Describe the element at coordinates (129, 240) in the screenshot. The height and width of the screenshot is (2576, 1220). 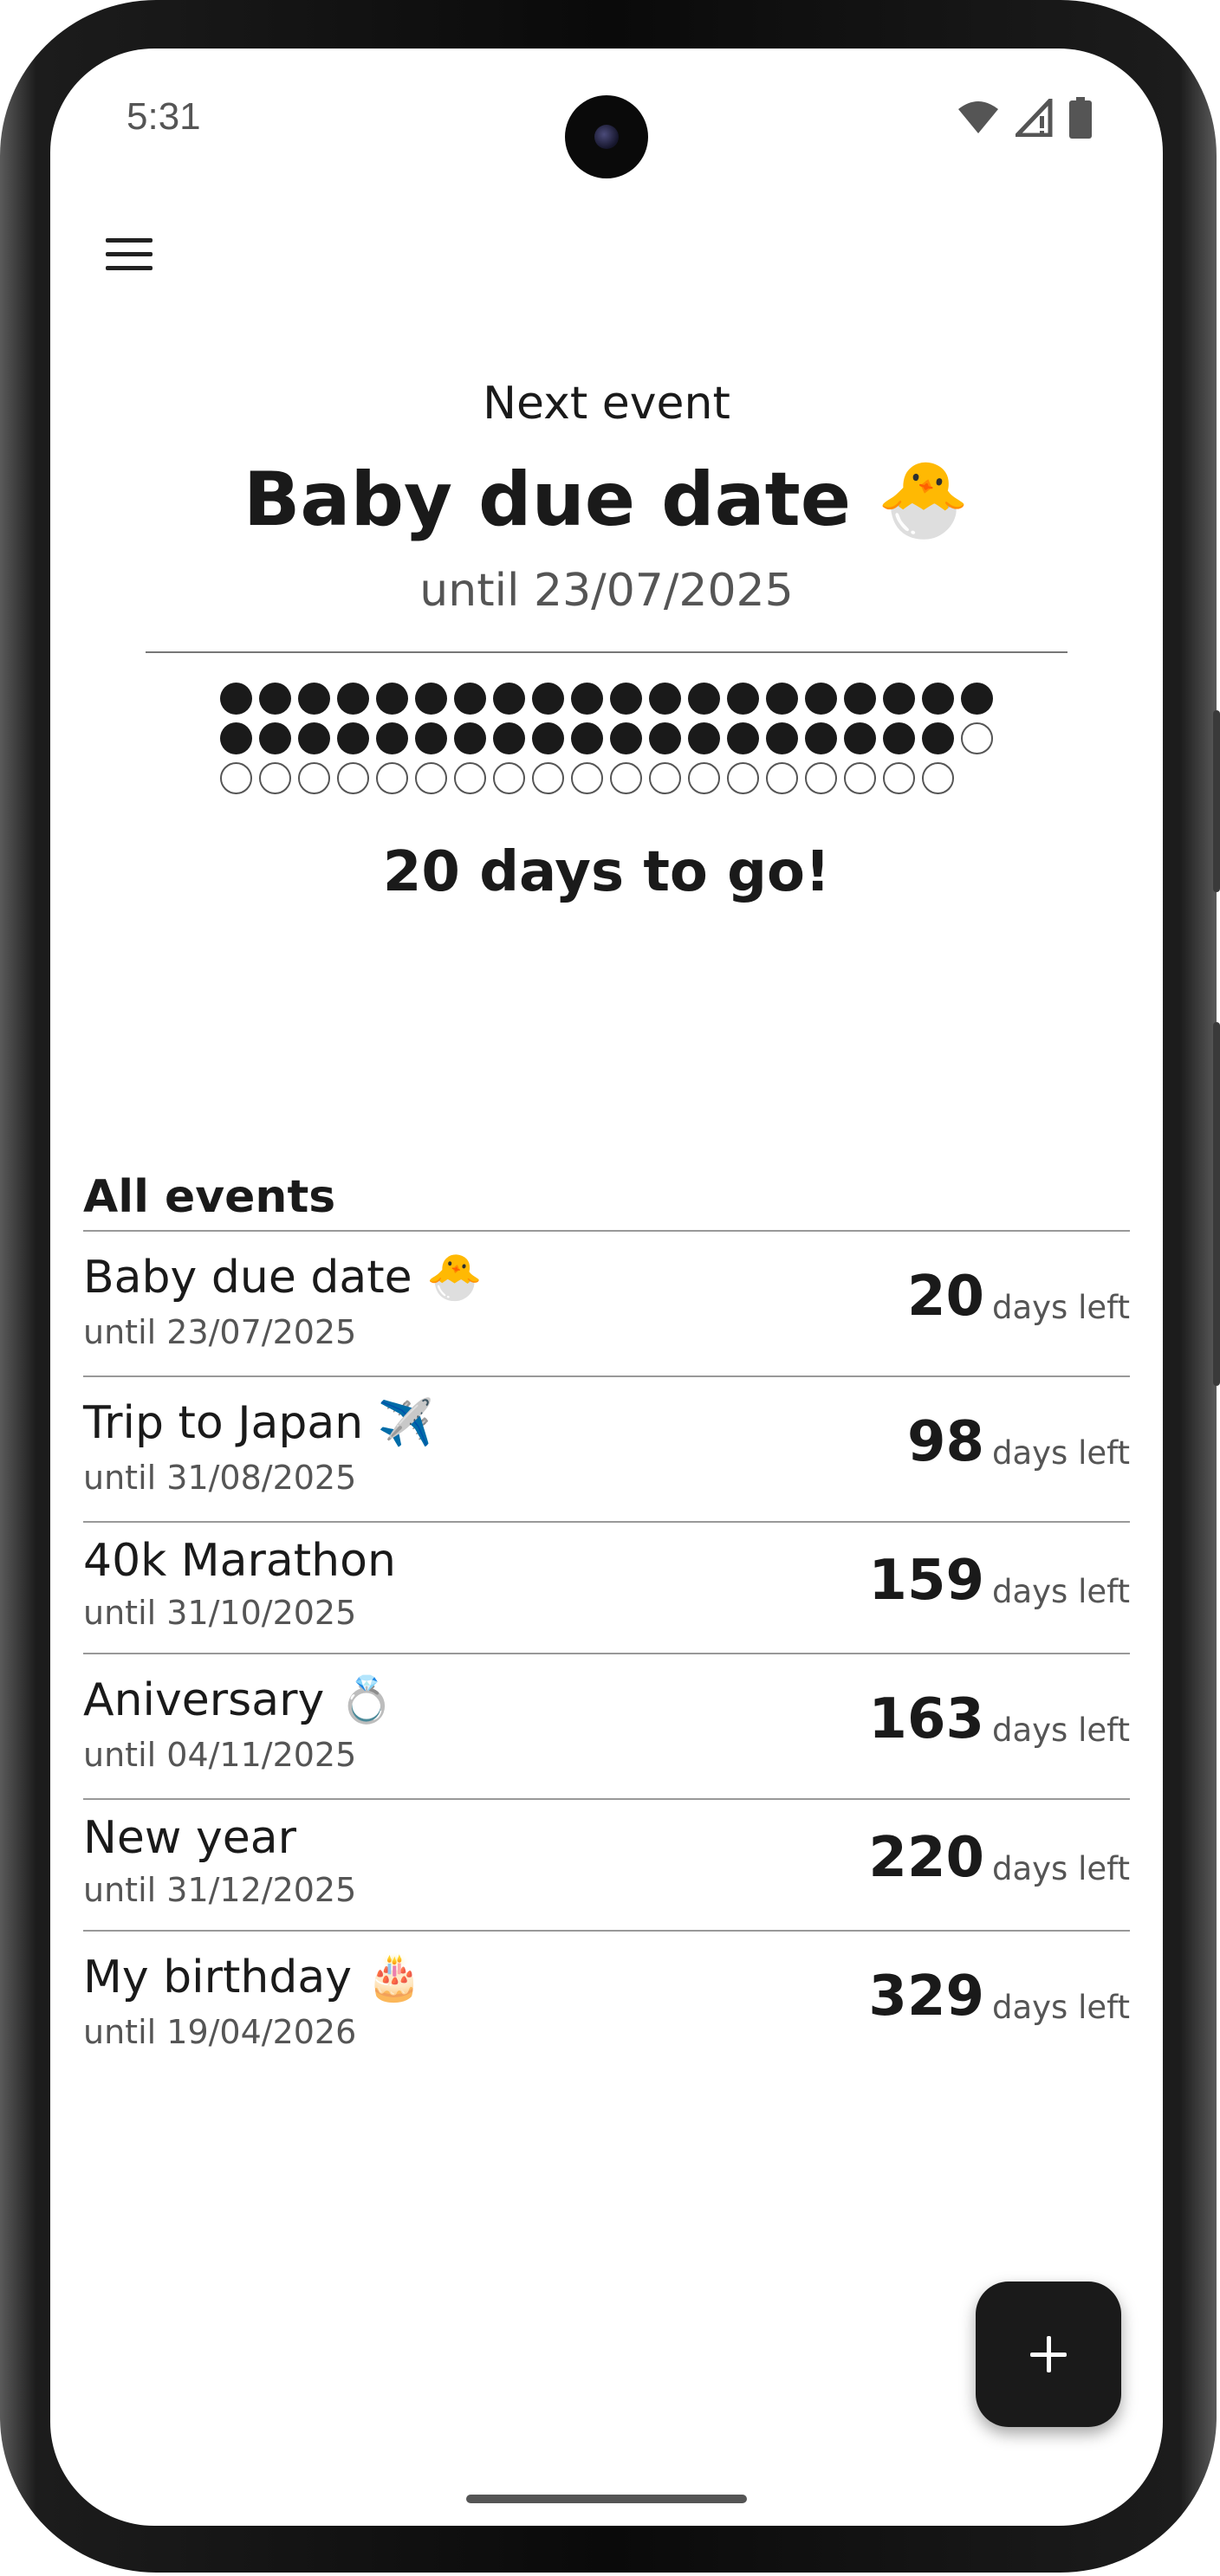
I see `hamburger-menu-icon` at that location.